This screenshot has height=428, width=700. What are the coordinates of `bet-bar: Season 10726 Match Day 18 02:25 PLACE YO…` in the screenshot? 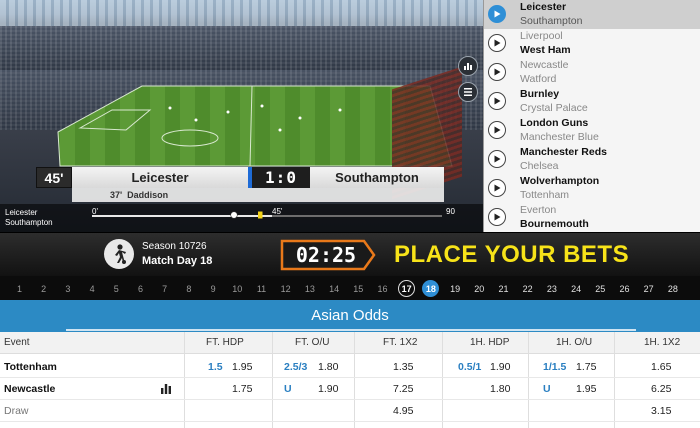 It's located at (350, 254).